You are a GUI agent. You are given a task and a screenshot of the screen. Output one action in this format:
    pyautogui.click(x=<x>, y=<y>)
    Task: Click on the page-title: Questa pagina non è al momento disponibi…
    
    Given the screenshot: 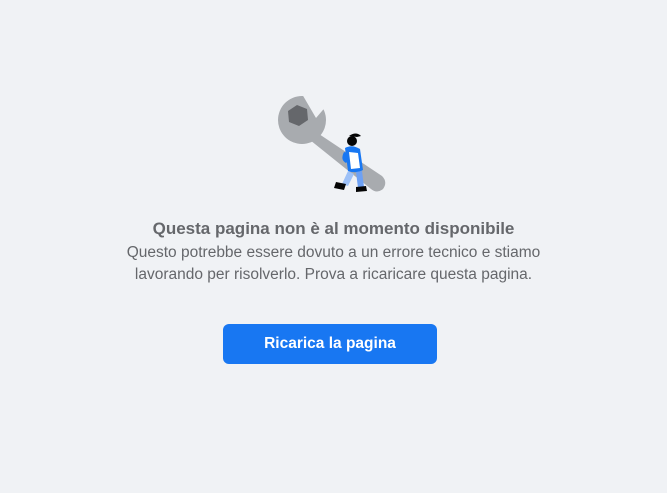 What is the action you would take?
    pyautogui.click(x=333, y=228)
    